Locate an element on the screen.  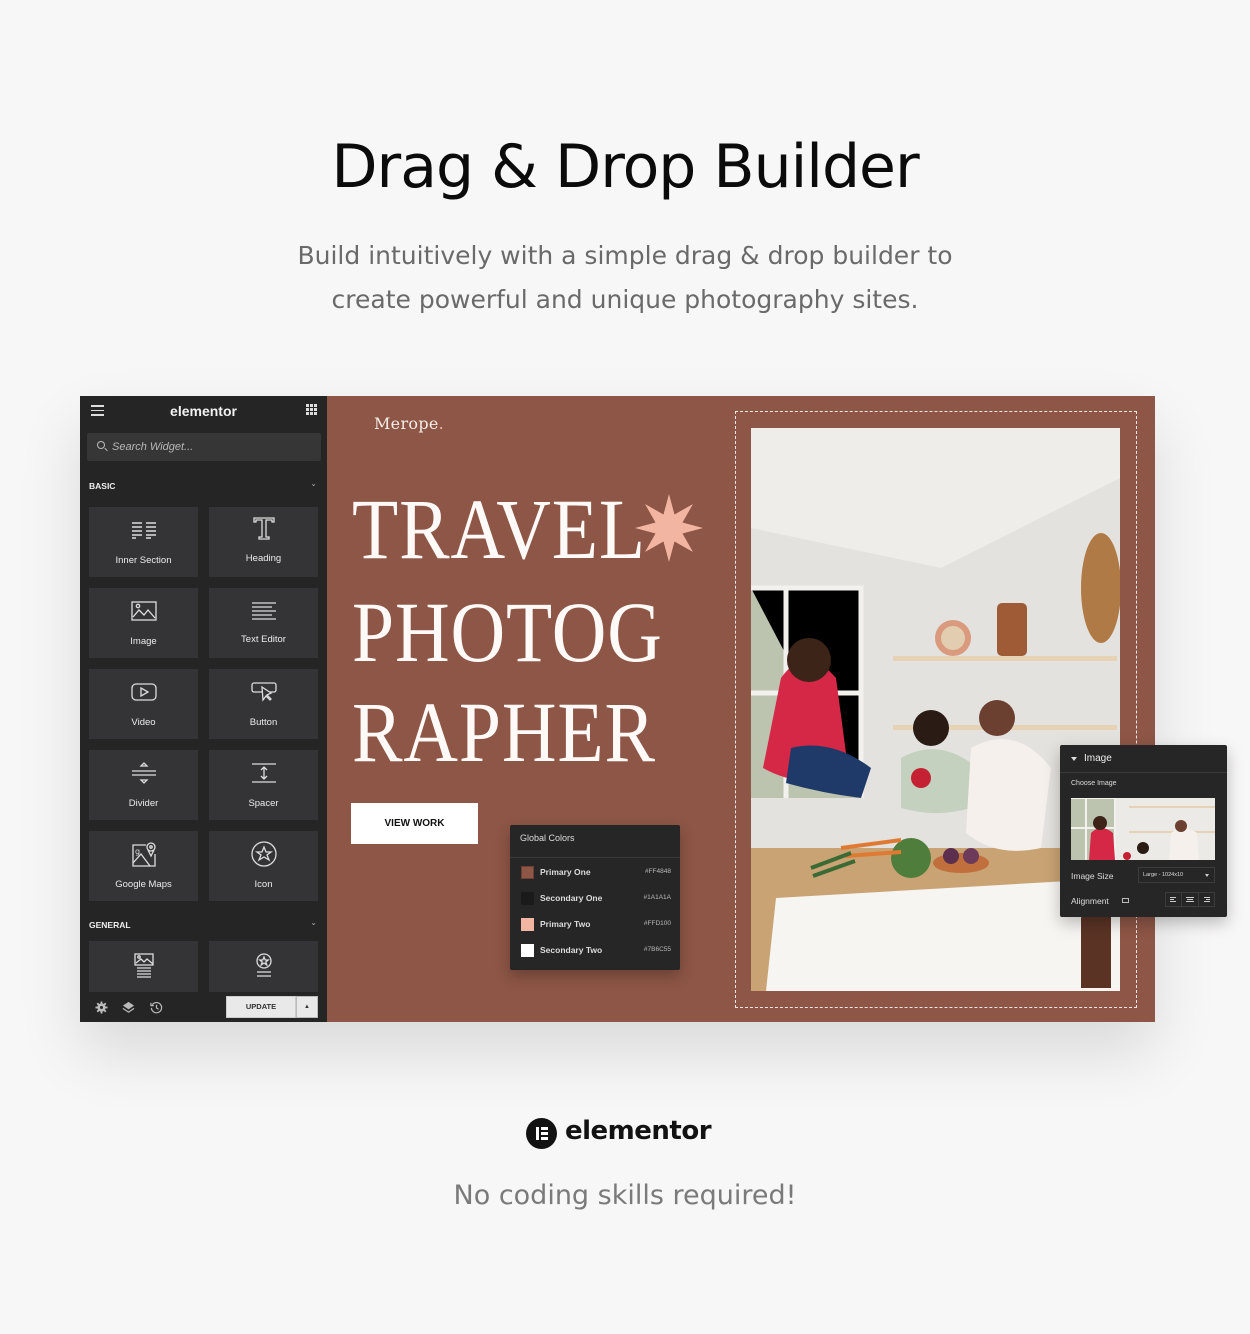
site-logo-text: Merope is located at coordinates (406, 423).